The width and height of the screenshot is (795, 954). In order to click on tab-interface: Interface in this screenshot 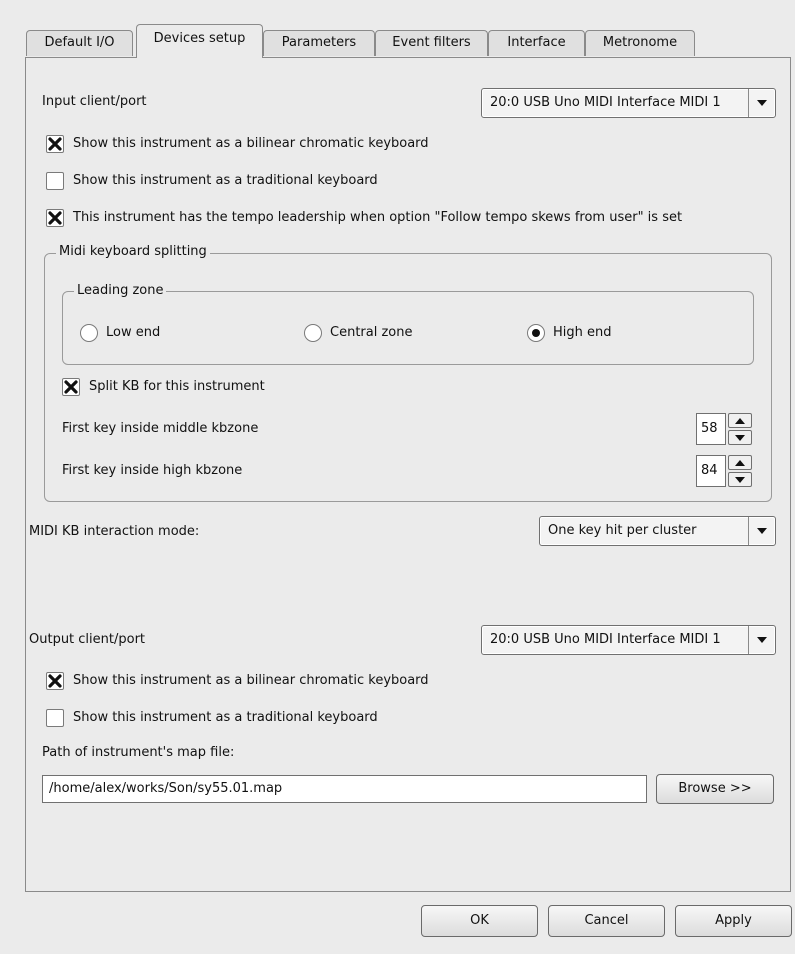, I will do `click(536, 43)`.